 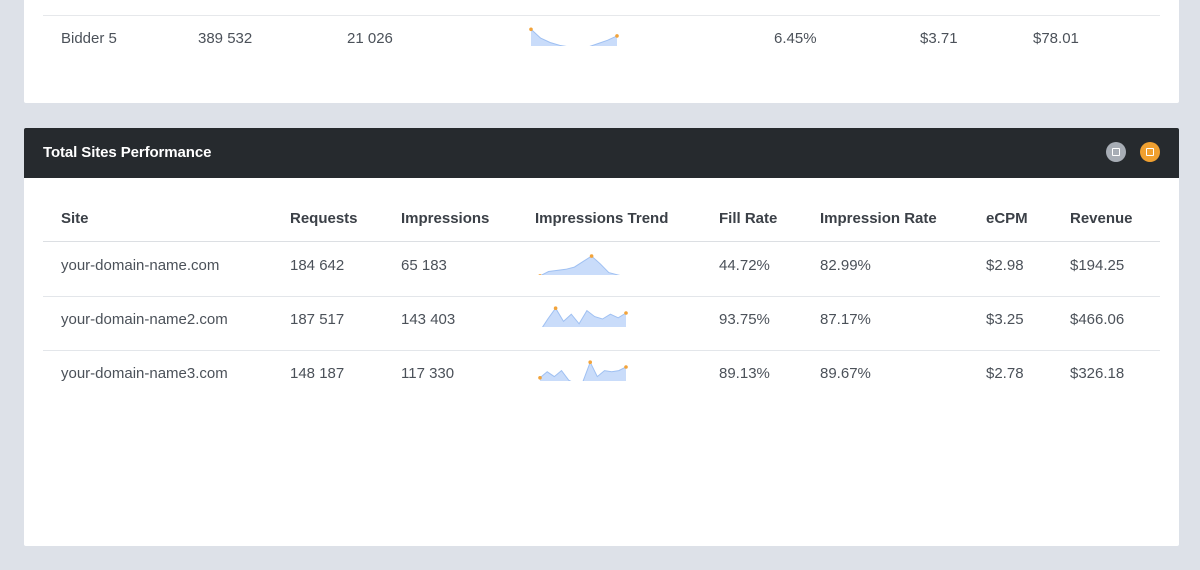 What do you see at coordinates (795, 38) in the screenshot?
I see `bidder-fill-rate: 6.45%` at bounding box center [795, 38].